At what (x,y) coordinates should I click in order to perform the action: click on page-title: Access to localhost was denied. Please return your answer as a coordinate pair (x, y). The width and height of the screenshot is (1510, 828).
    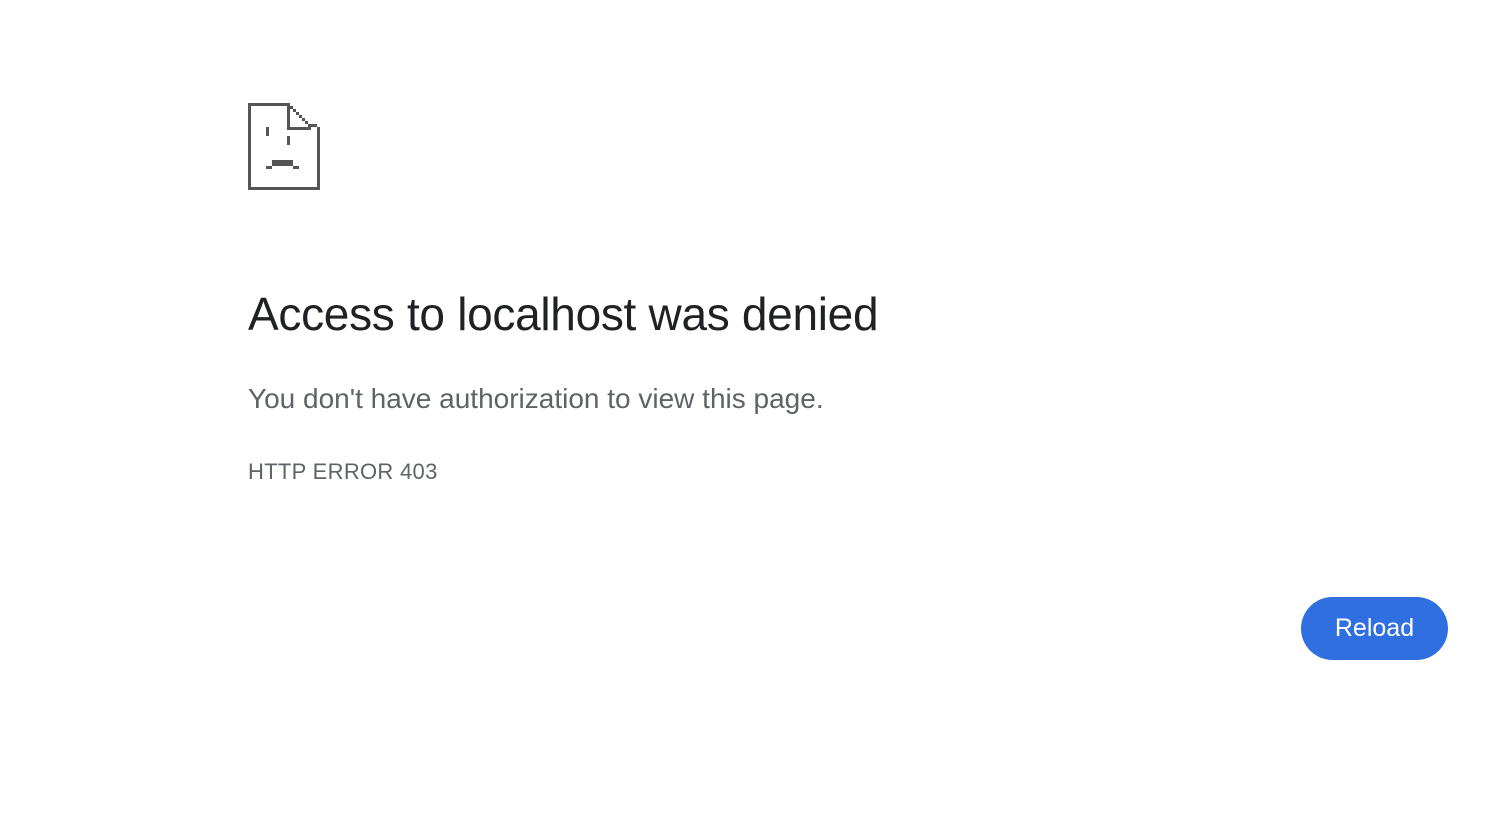
    Looking at the image, I should click on (563, 314).